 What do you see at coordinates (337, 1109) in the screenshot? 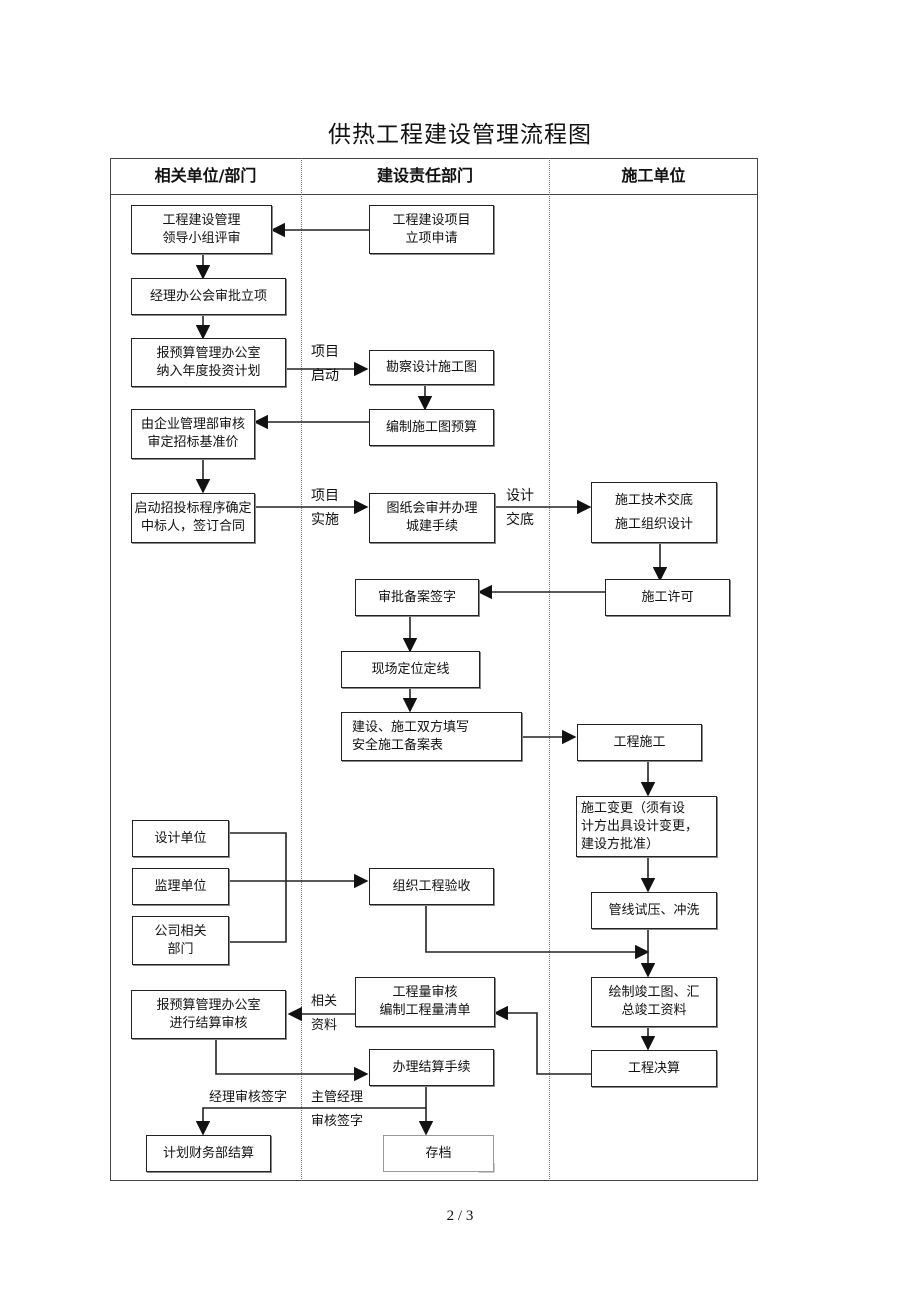
I see `edge-label-director-sign: 主管经理 审核签字` at bounding box center [337, 1109].